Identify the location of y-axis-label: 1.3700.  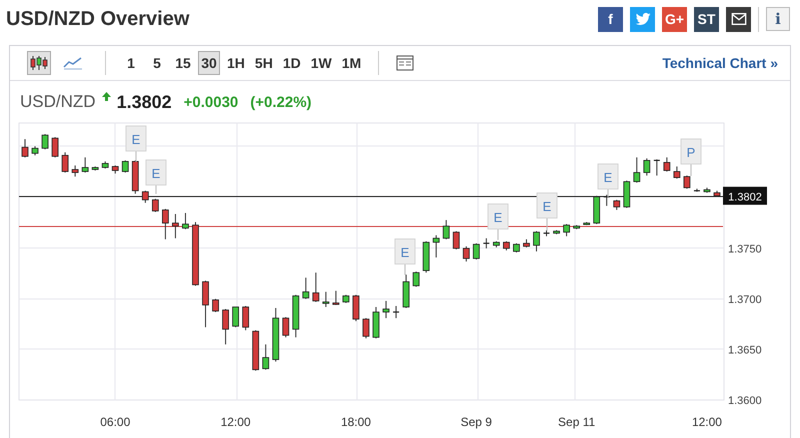
(745, 300).